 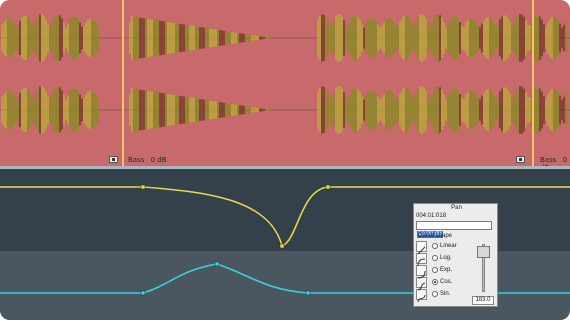 I want to click on option-exp: Exp., so click(x=442, y=270).